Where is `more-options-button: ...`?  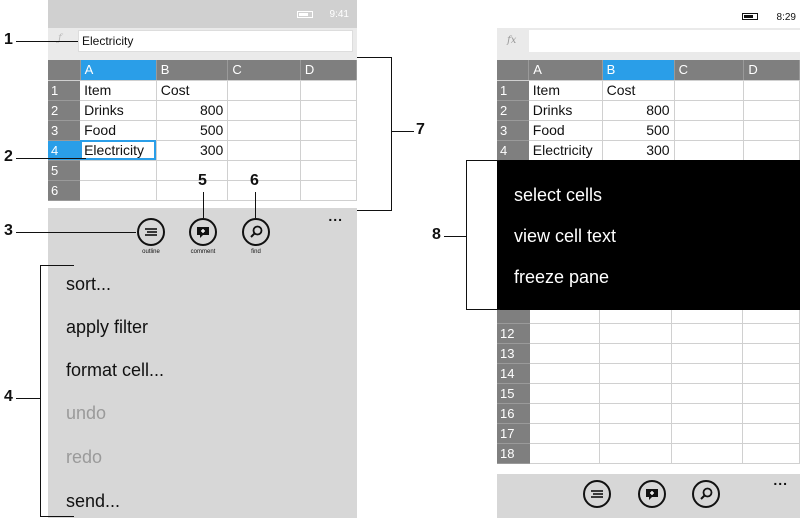
more-options-button: ... is located at coordinates (335, 216).